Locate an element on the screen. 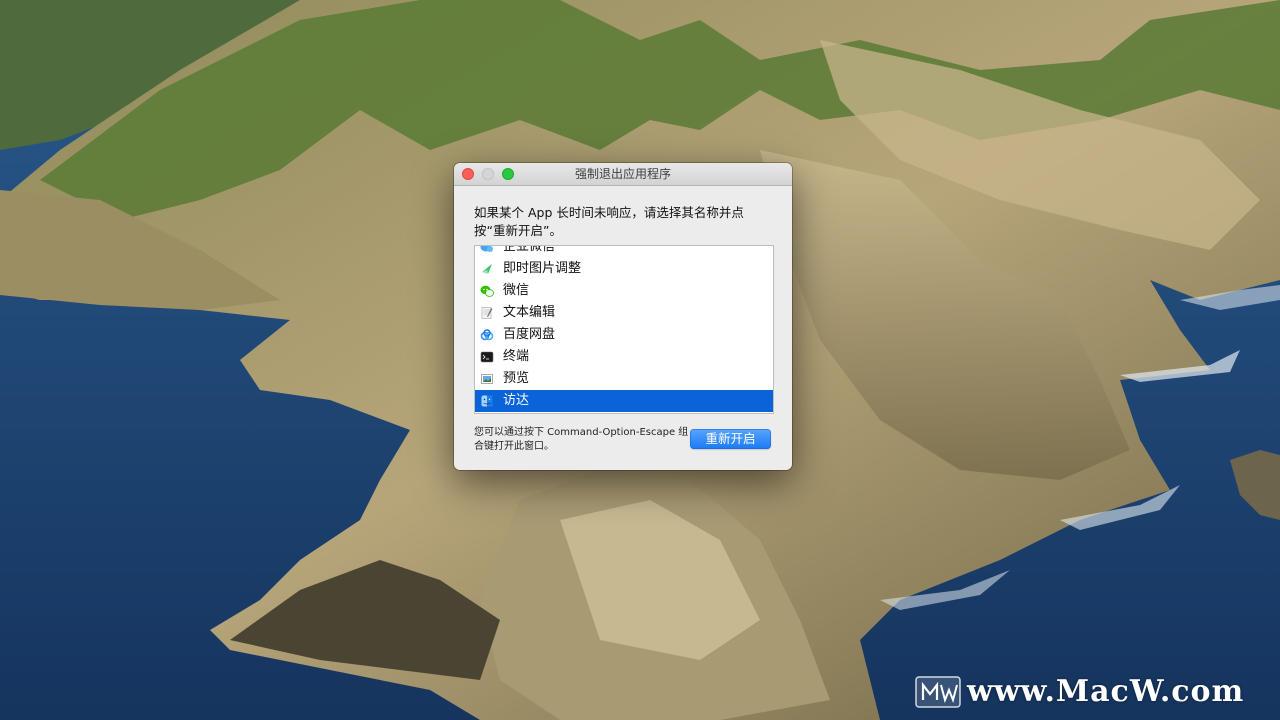  app-list: 企业微信 即时图片调整 微信 文本编辑 百度网盘 终端 预览 访达 is located at coordinates (624, 329).